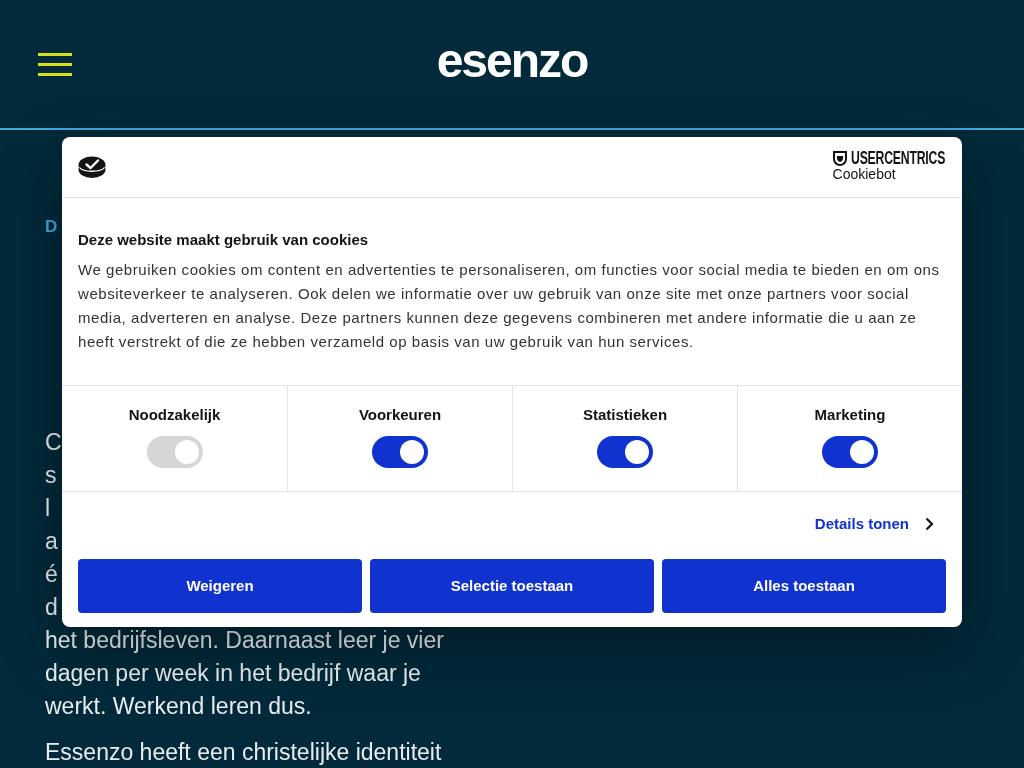 The height and width of the screenshot is (768, 1024). What do you see at coordinates (874, 524) in the screenshot?
I see `details-link: Details tonen` at bounding box center [874, 524].